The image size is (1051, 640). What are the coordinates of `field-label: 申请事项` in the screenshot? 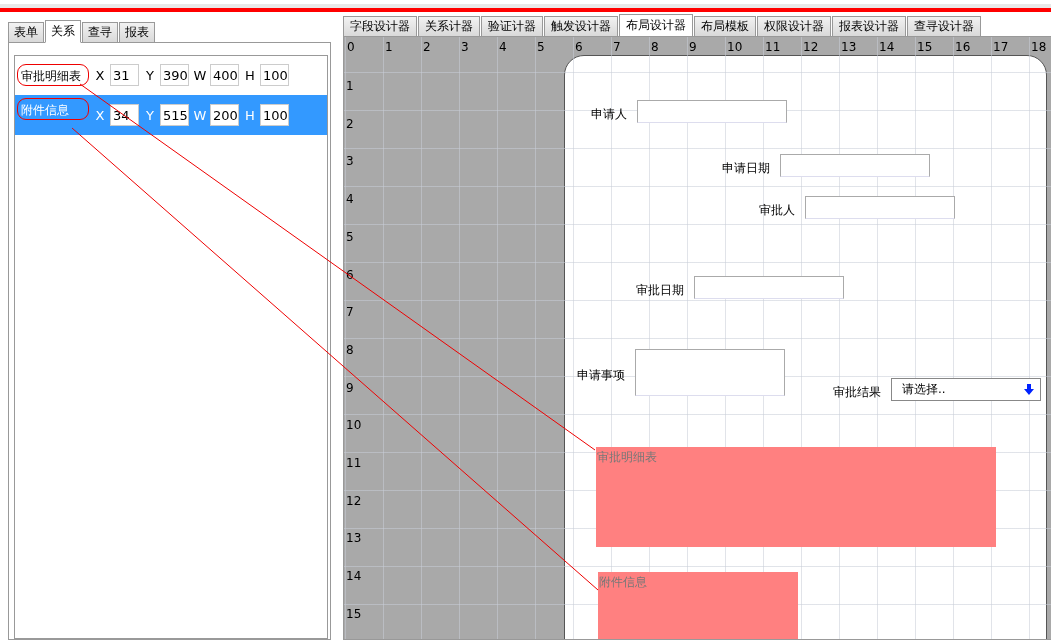 It's located at (600, 375).